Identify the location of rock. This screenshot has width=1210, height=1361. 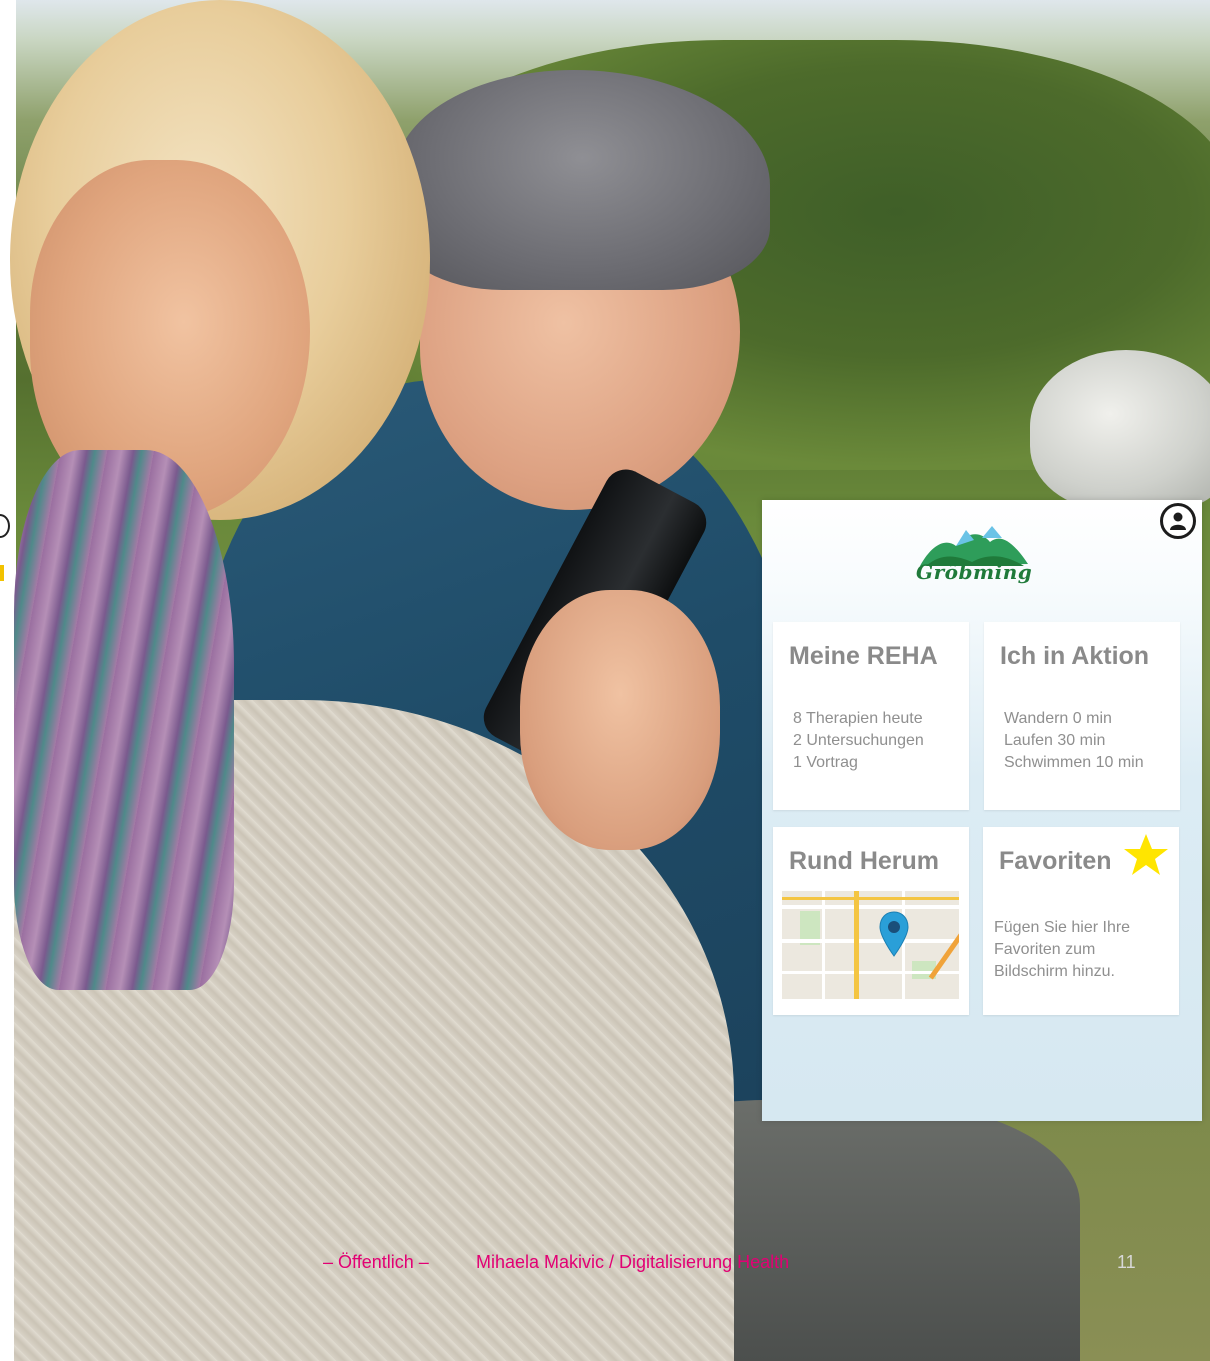
(1120, 430).